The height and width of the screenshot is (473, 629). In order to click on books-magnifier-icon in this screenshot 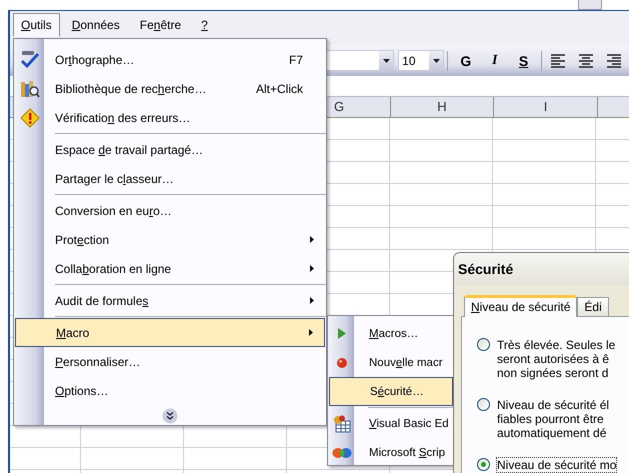, I will do `click(30, 88)`.